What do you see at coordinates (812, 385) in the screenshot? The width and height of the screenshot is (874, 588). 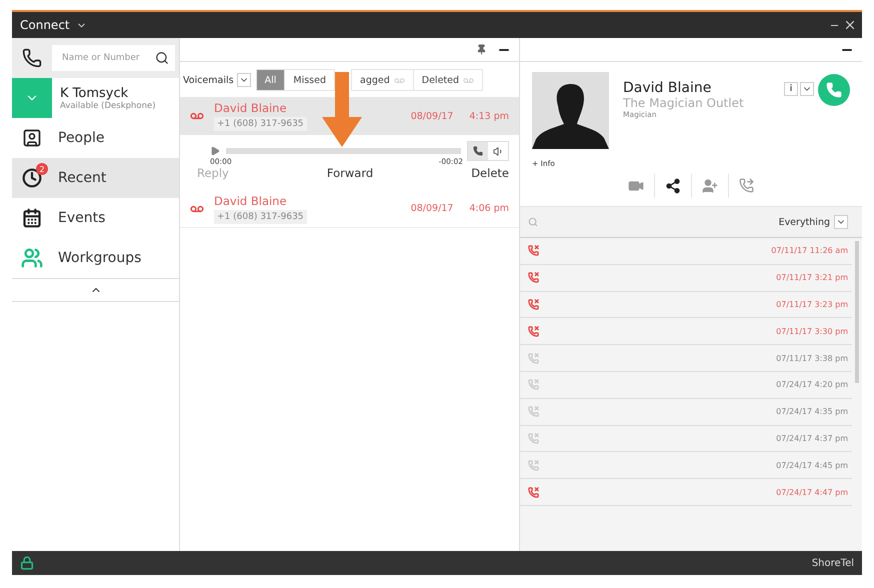 I see `call-time: 07/24/17 4:20 pm` at bounding box center [812, 385].